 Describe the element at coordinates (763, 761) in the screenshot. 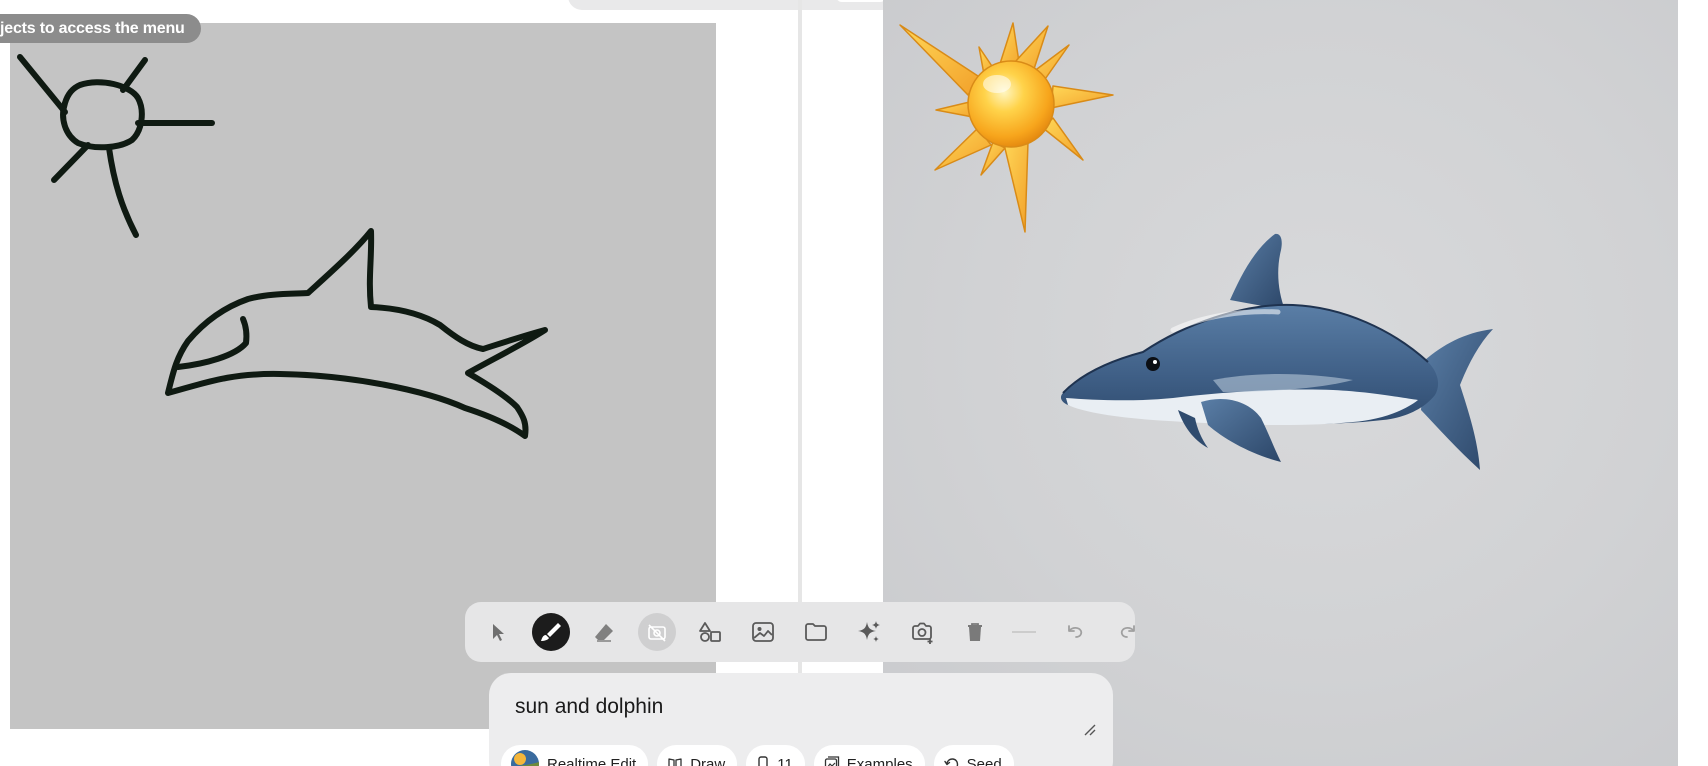

I see `phone-icon` at that location.